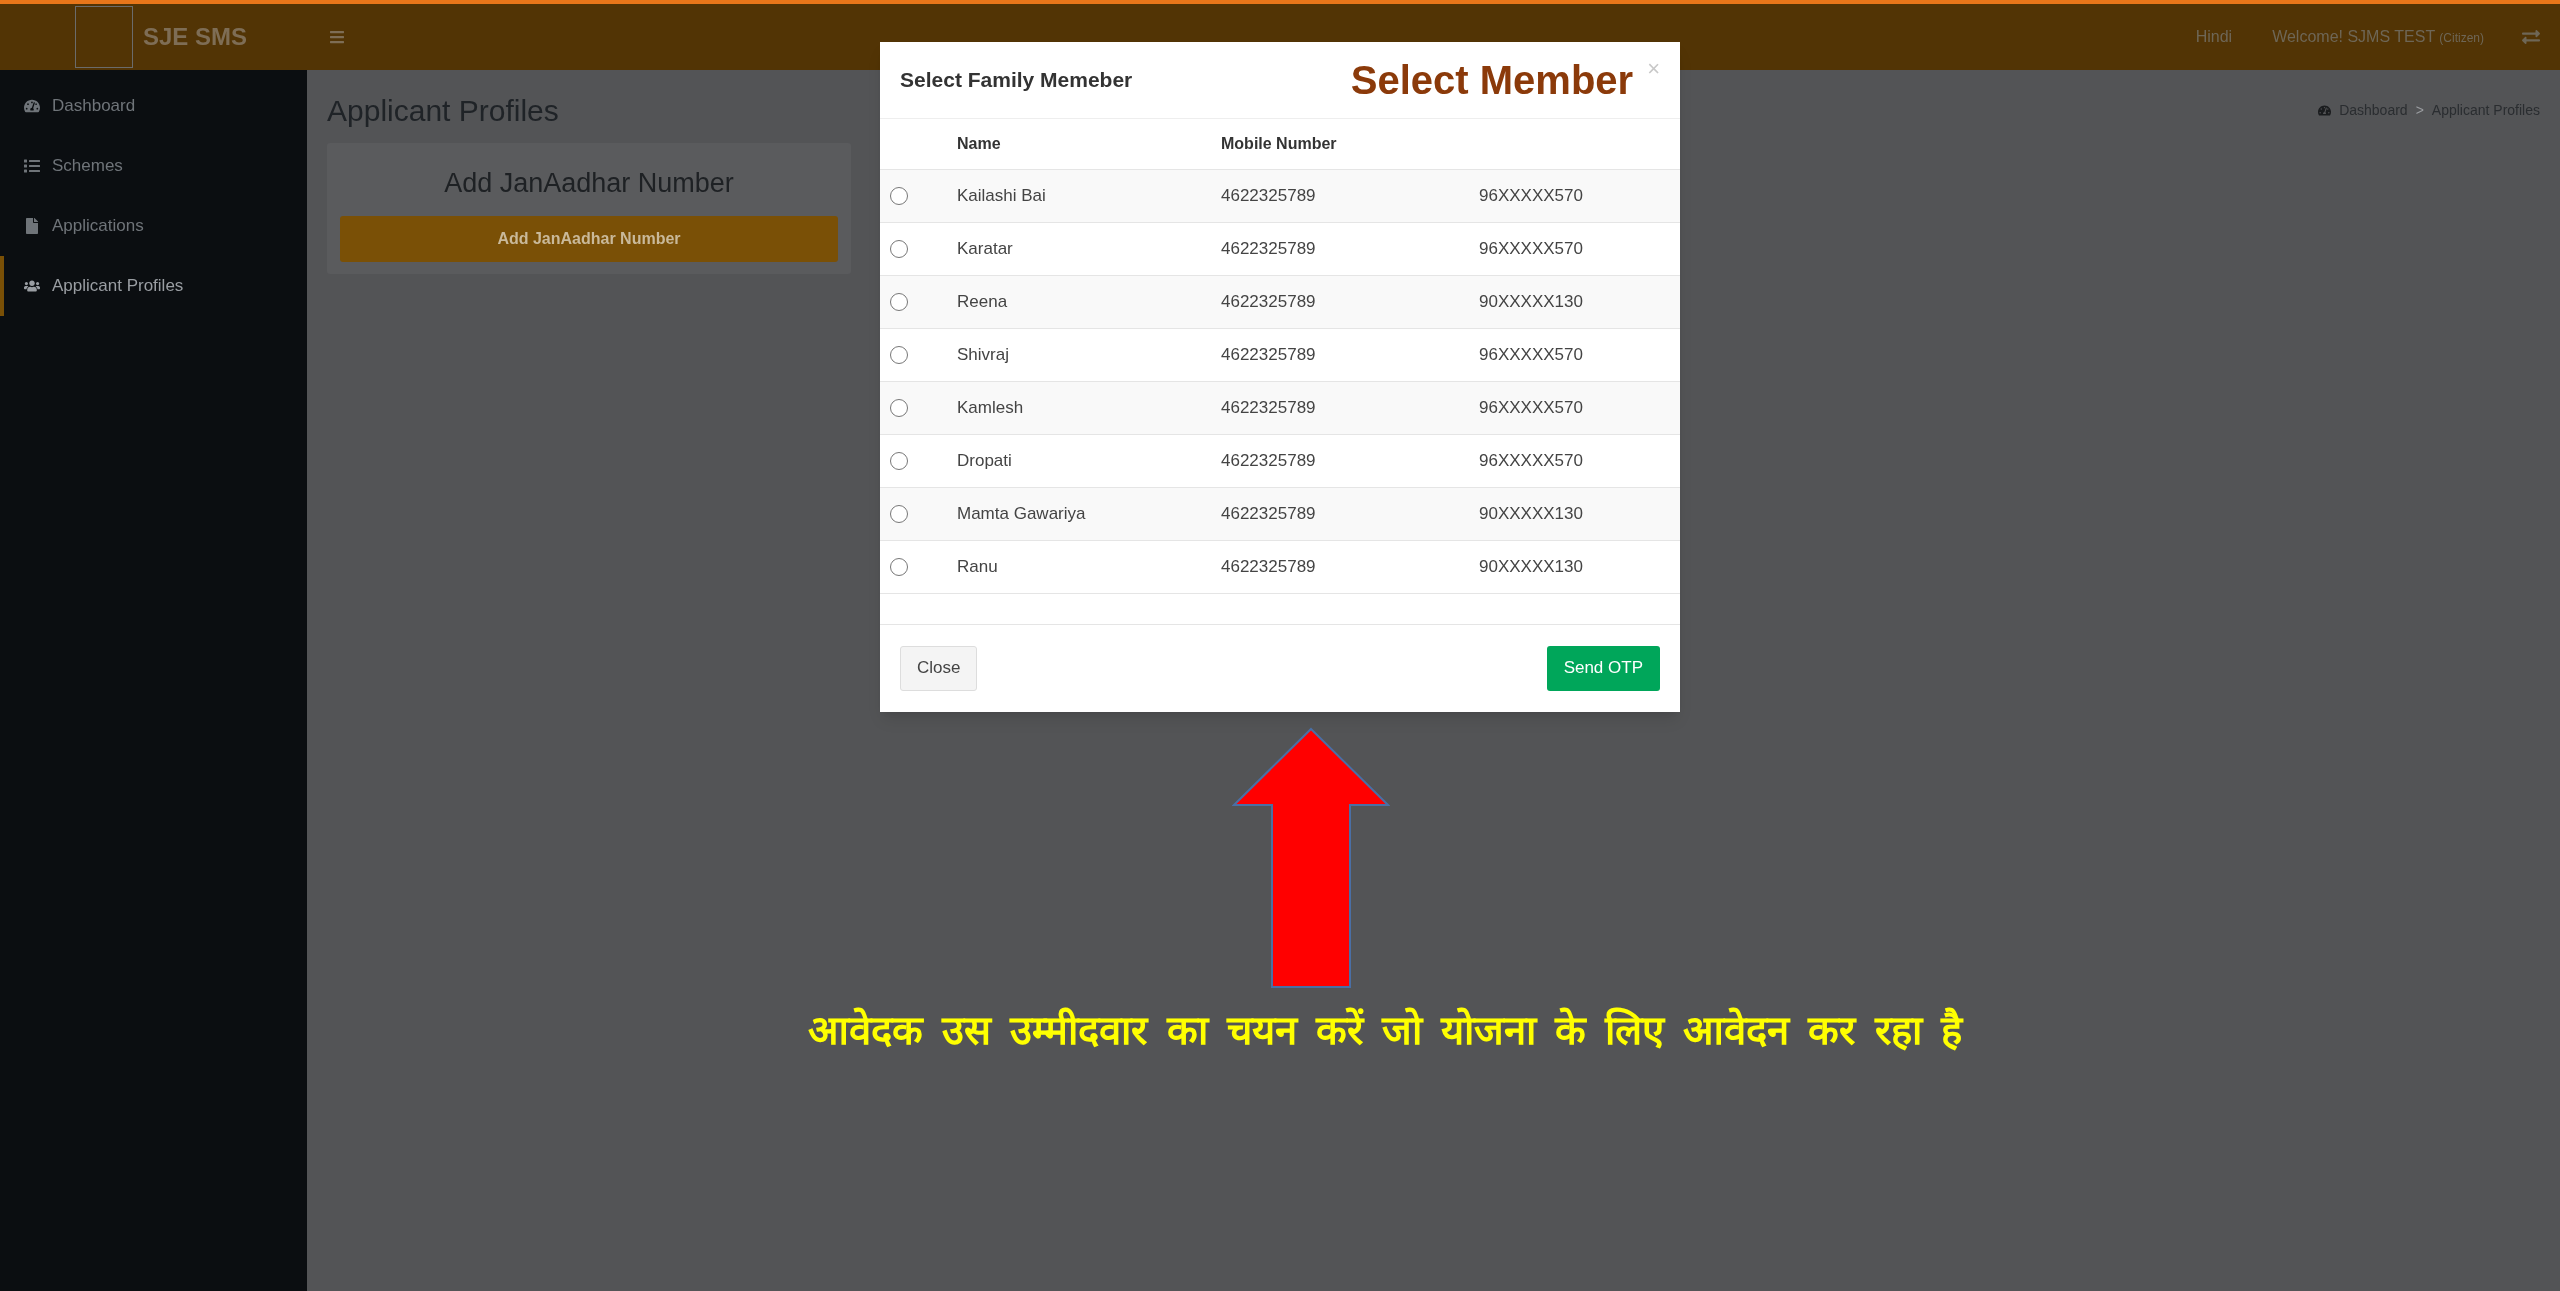 This screenshot has width=2560, height=1291. I want to click on close-button: Close, so click(939, 668).